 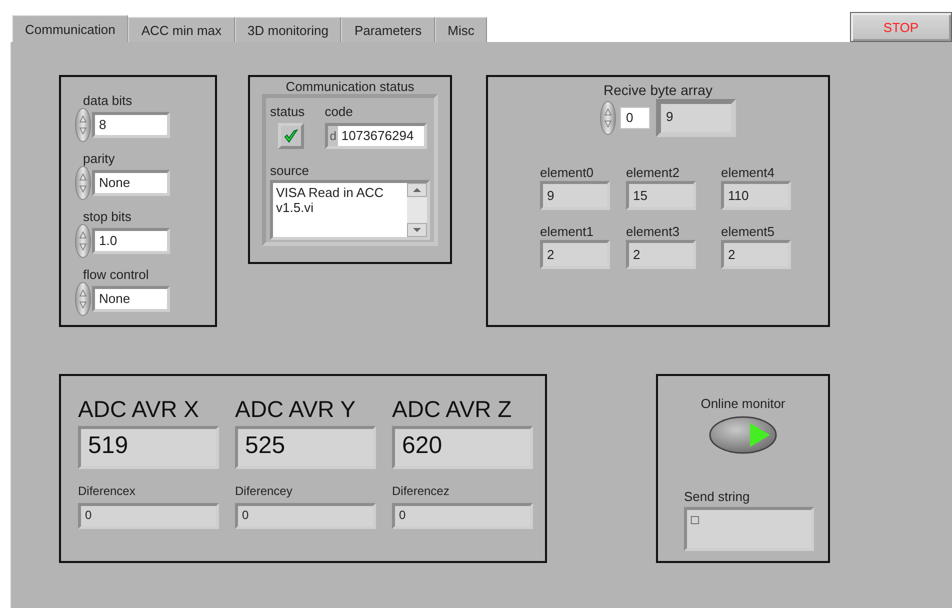 What do you see at coordinates (658, 89) in the screenshot?
I see `array-title: Recive byte array` at bounding box center [658, 89].